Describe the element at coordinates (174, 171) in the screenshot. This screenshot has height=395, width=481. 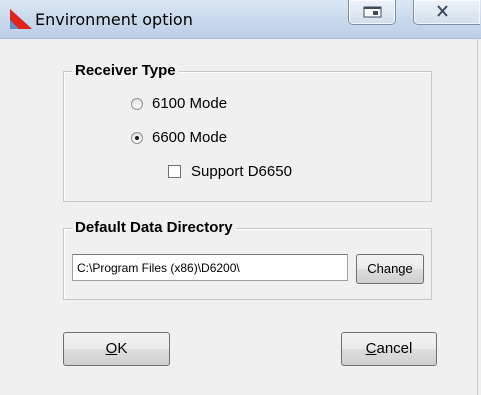
I see `support-d6650-checkbox` at that location.